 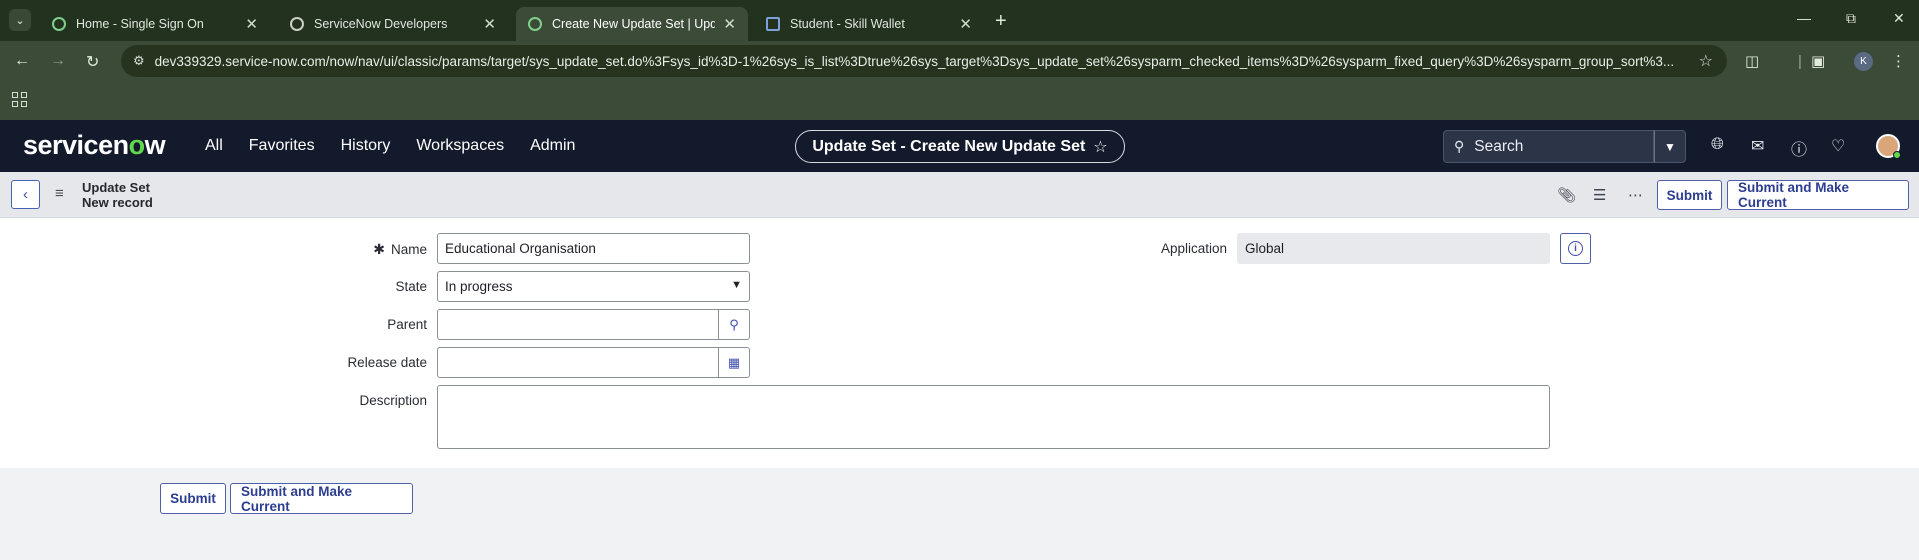 I want to click on application-field: Global, so click(x=1393, y=248).